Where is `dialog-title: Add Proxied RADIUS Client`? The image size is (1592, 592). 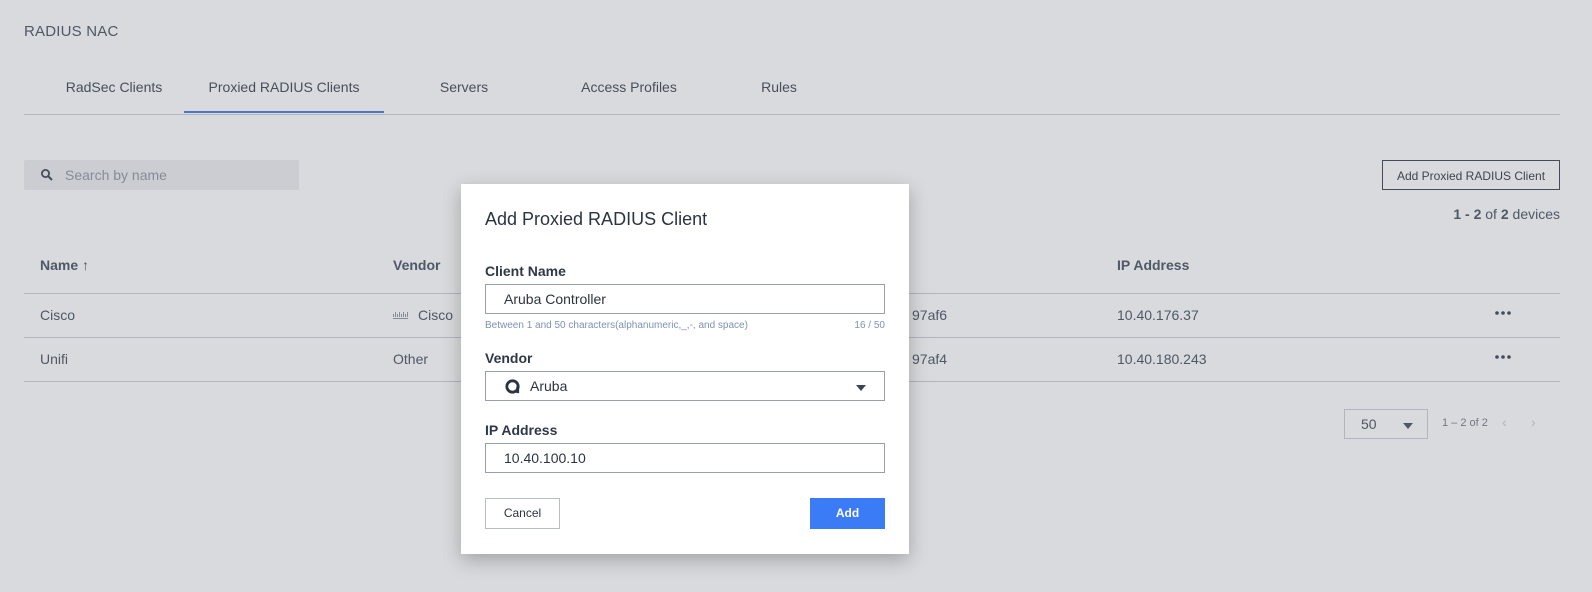 dialog-title: Add Proxied RADIUS Client is located at coordinates (596, 219).